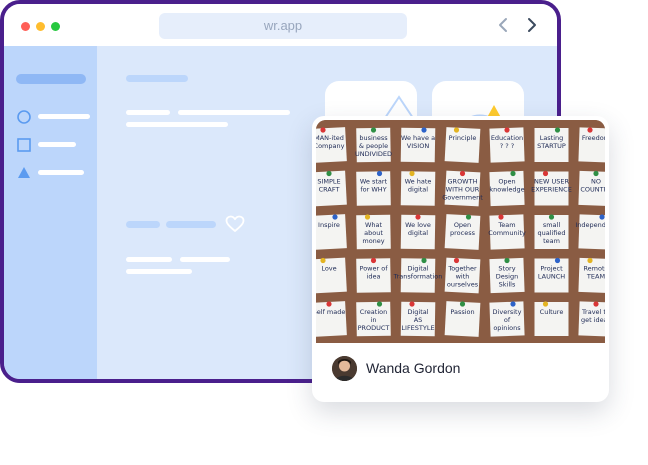  Describe the element at coordinates (283, 26) in the screenshot. I see `address-bar: wr.app` at that location.